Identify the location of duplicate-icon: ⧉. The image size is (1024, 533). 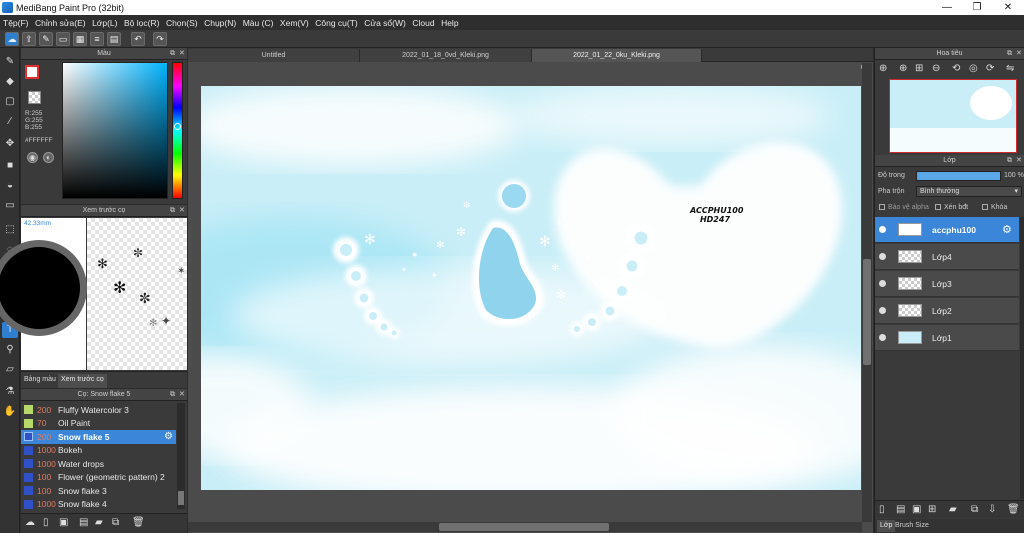
(115, 522).